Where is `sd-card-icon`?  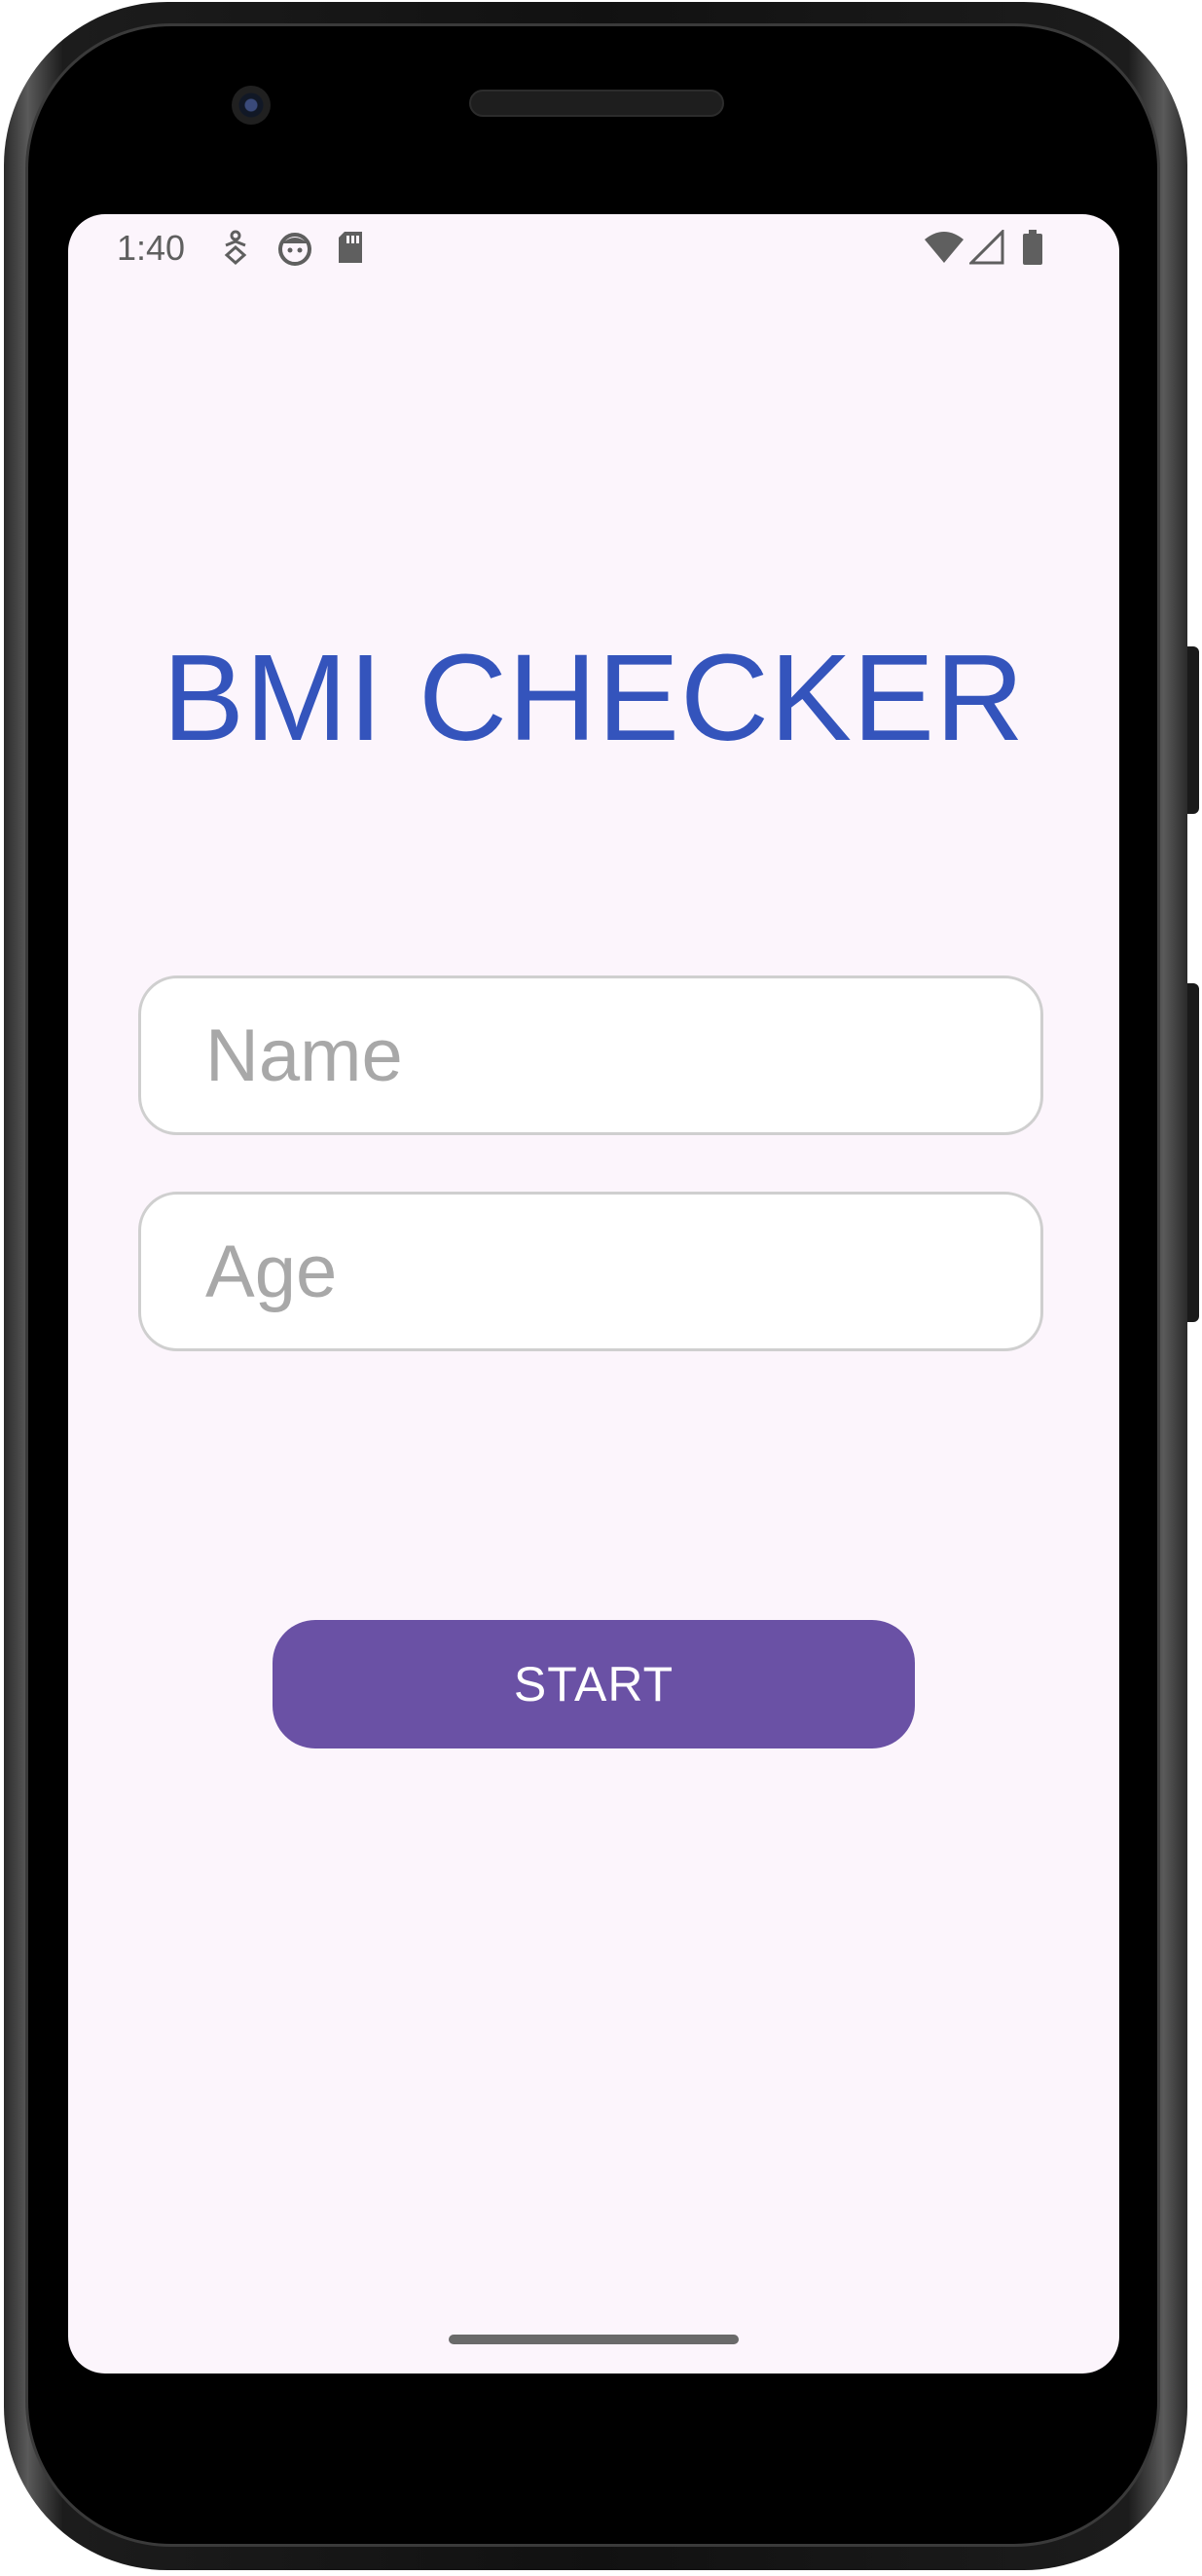 sd-card-icon is located at coordinates (350, 250).